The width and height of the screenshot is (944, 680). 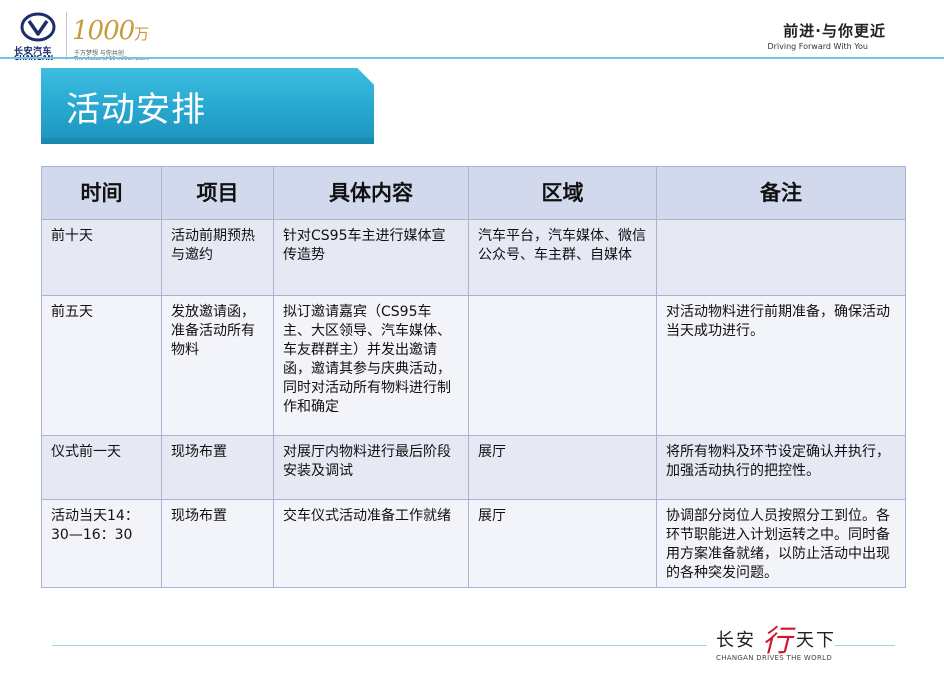 I want to click on footer-brand-right: 天下, so click(x=816, y=640).